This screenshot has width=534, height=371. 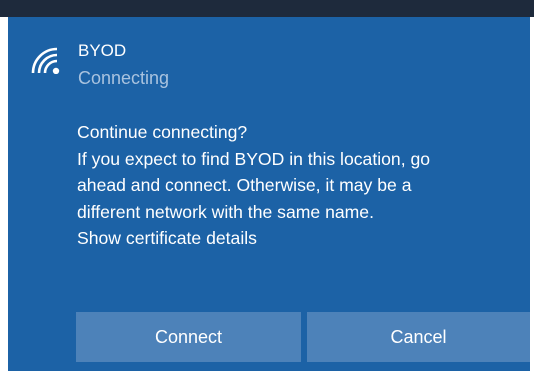 I want to click on cancel-button: Cancel, so click(x=418, y=337).